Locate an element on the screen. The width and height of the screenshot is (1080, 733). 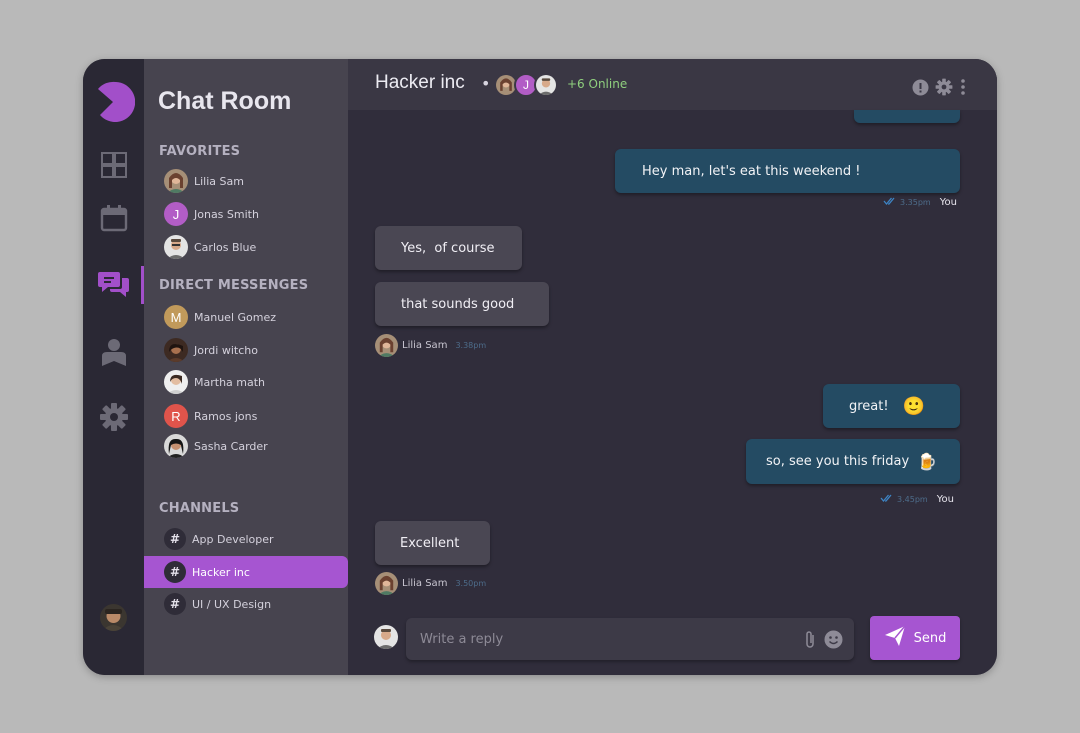
chat-header: Hacker inc • J +6 Online is located at coordinates (672, 84).